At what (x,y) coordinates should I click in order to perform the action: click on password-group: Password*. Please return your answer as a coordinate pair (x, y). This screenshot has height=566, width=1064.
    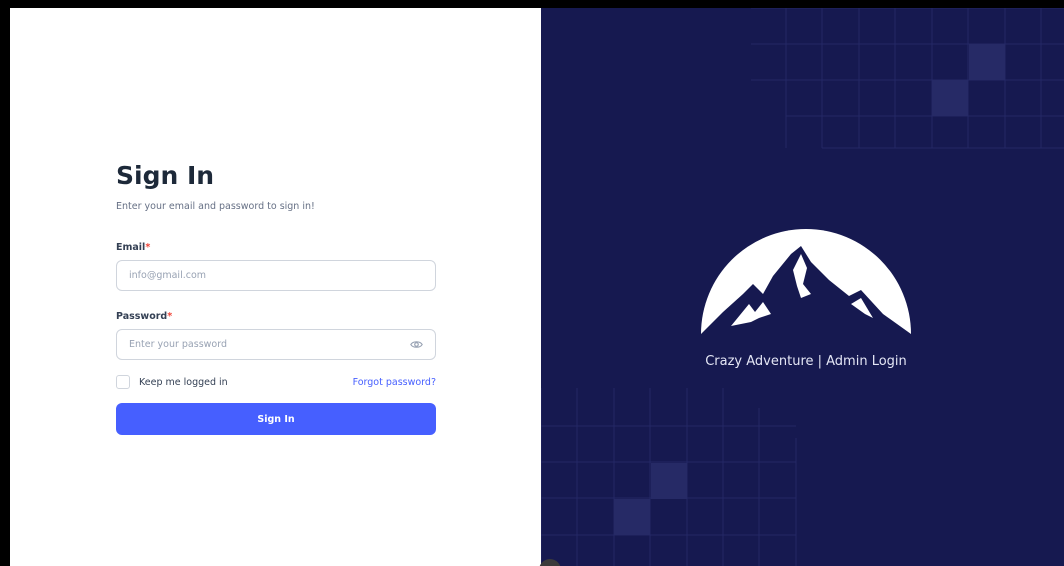
    Looking at the image, I should click on (276, 332).